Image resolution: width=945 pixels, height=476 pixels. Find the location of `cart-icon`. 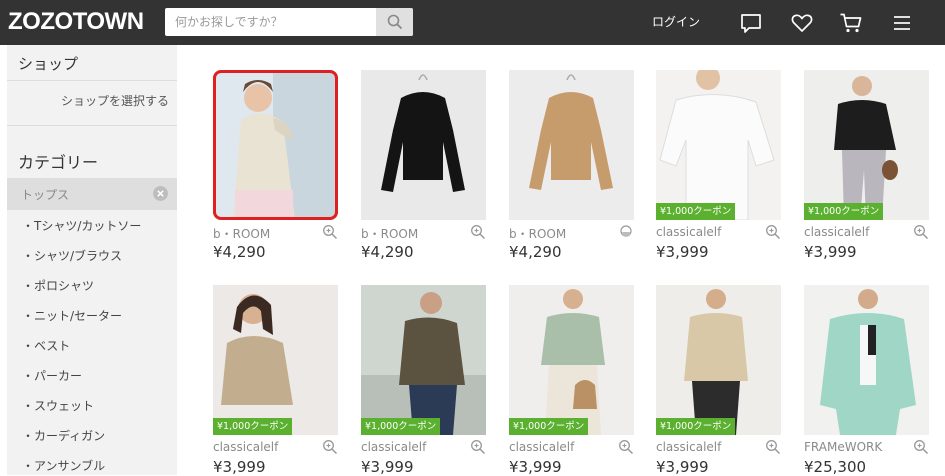

cart-icon is located at coordinates (851, 23).